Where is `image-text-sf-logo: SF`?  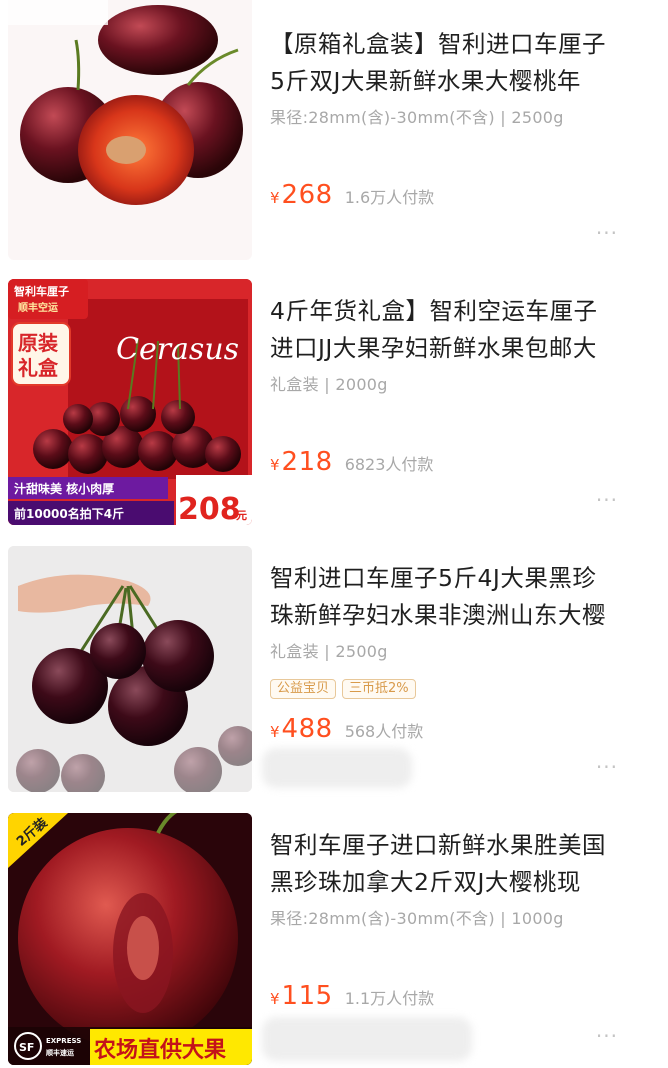
image-text-sf-logo: SF is located at coordinates (26, 1047).